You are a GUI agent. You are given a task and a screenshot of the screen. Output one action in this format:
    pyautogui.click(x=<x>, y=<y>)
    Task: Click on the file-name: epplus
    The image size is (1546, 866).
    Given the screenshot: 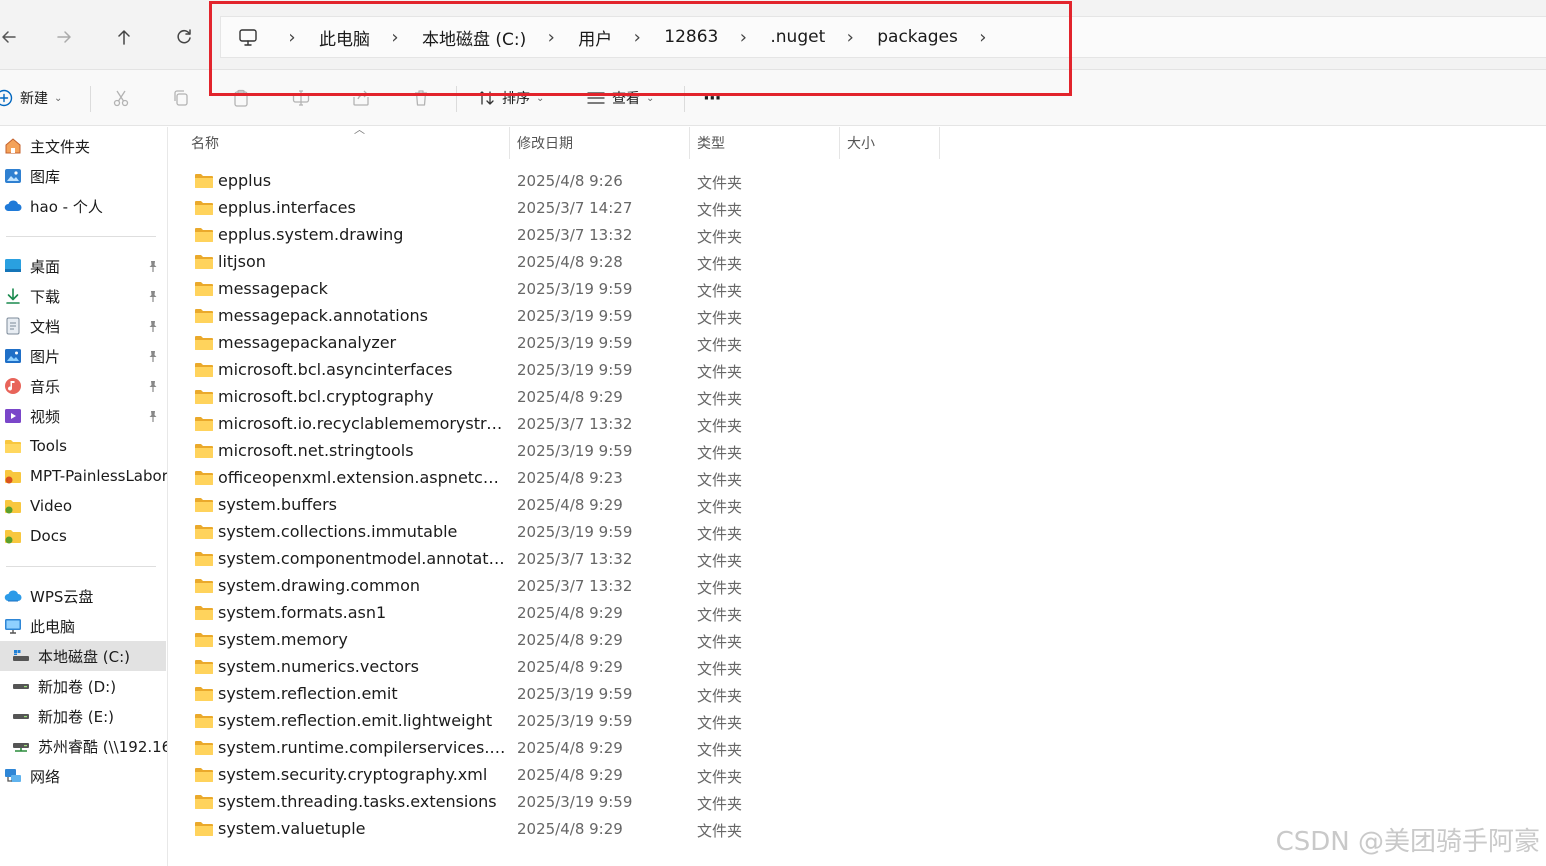 What is the action you would take?
    pyautogui.click(x=363, y=180)
    